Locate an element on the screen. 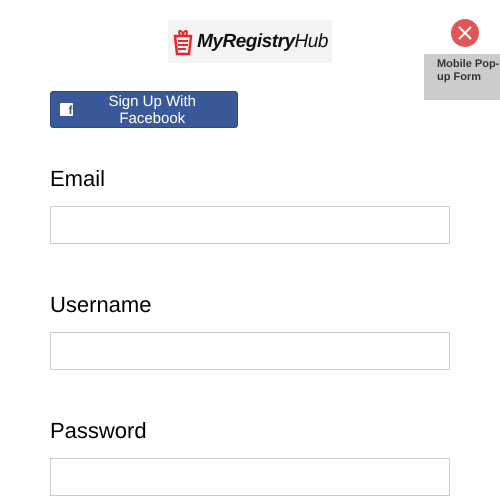 Image resolution: width=500 pixels, height=500 pixels. form-label: Mobile Pop-up Form is located at coordinates (462, 77).